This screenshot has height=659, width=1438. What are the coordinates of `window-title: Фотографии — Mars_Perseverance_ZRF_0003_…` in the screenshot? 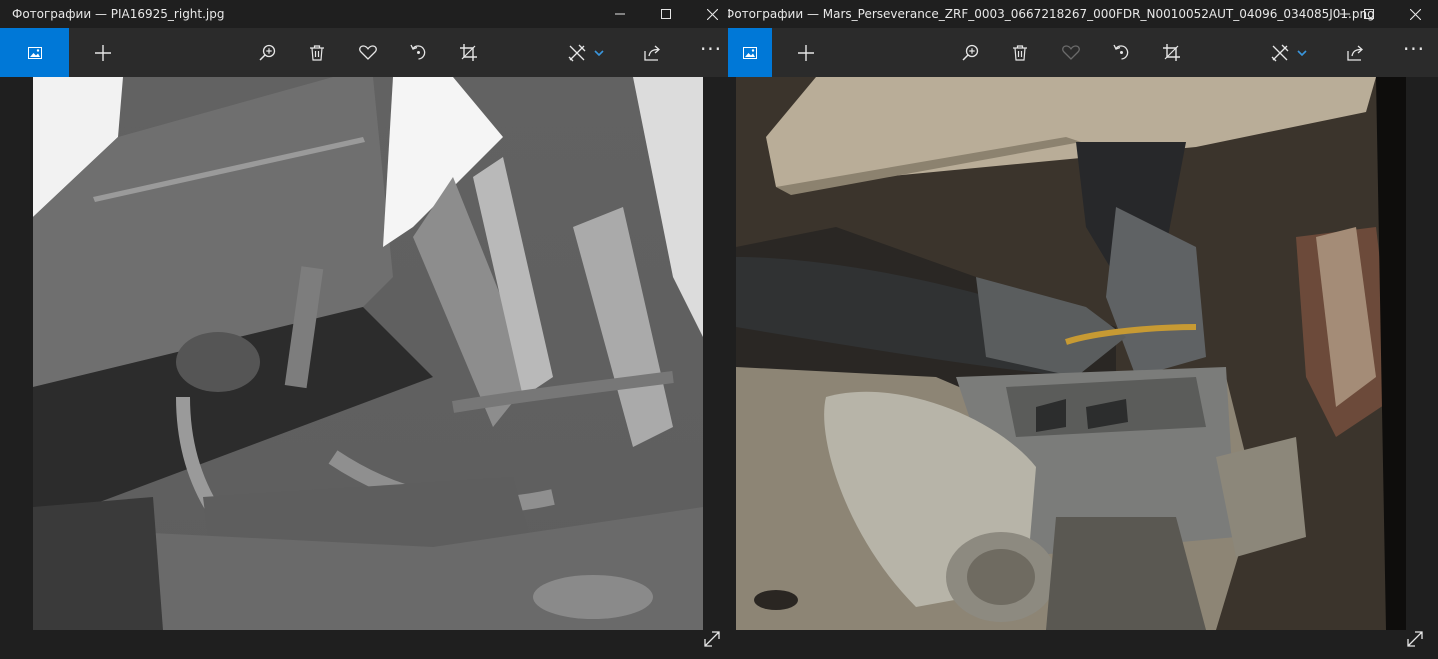 It's located at (1051, 14).